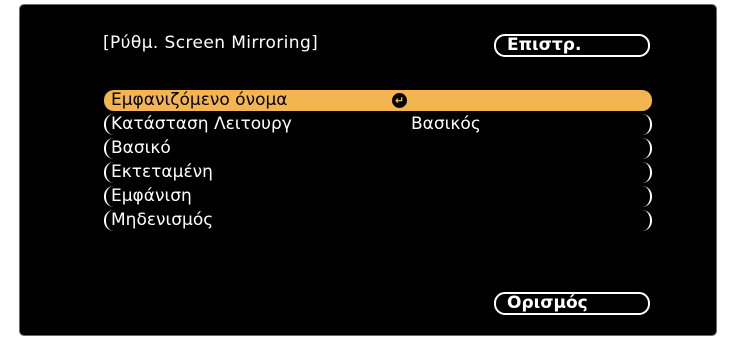  Describe the element at coordinates (141, 148) in the screenshot. I see `menu-item-label: Βασικό` at that location.